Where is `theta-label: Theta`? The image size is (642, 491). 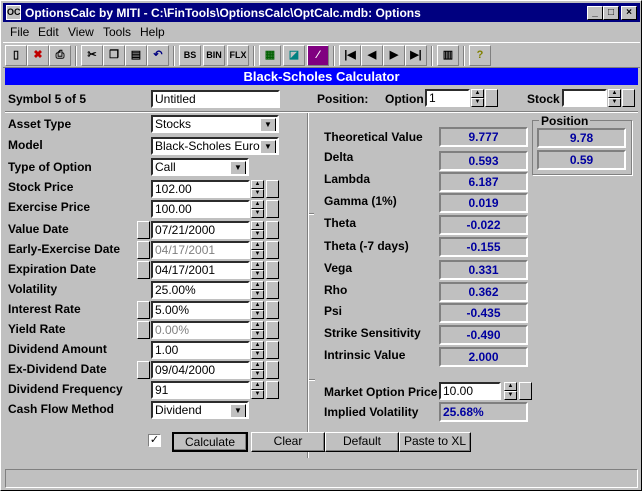 theta-label: Theta is located at coordinates (340, 223).